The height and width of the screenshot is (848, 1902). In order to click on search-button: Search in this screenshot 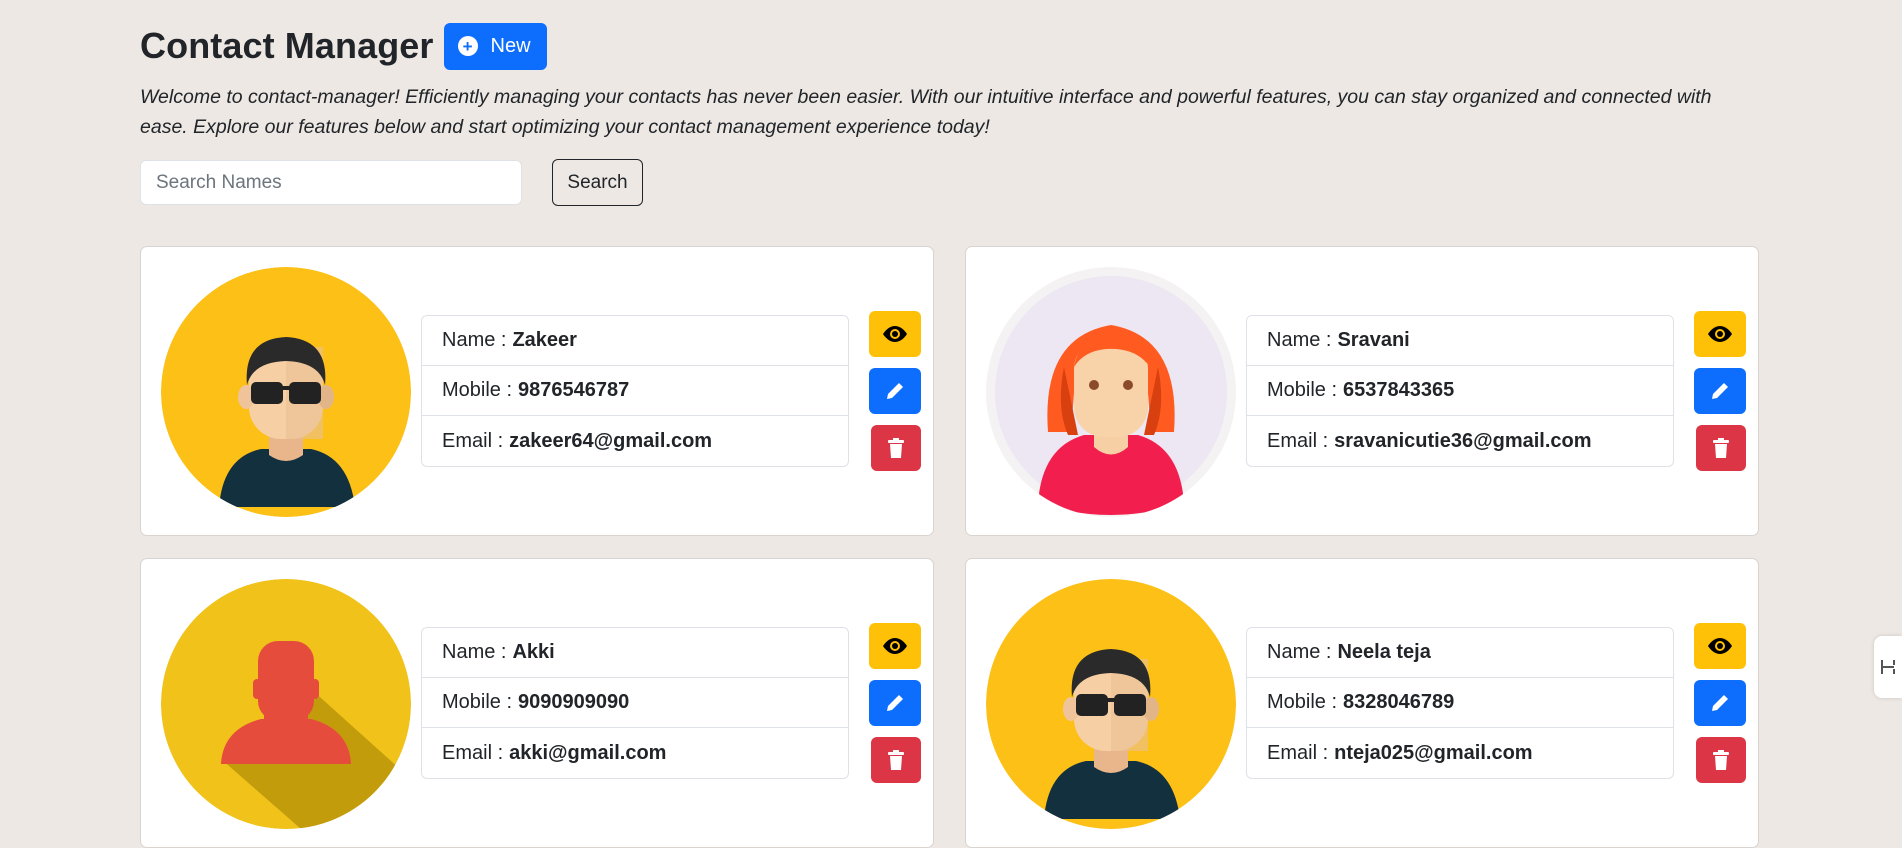, I will do `click(597, 182)`.